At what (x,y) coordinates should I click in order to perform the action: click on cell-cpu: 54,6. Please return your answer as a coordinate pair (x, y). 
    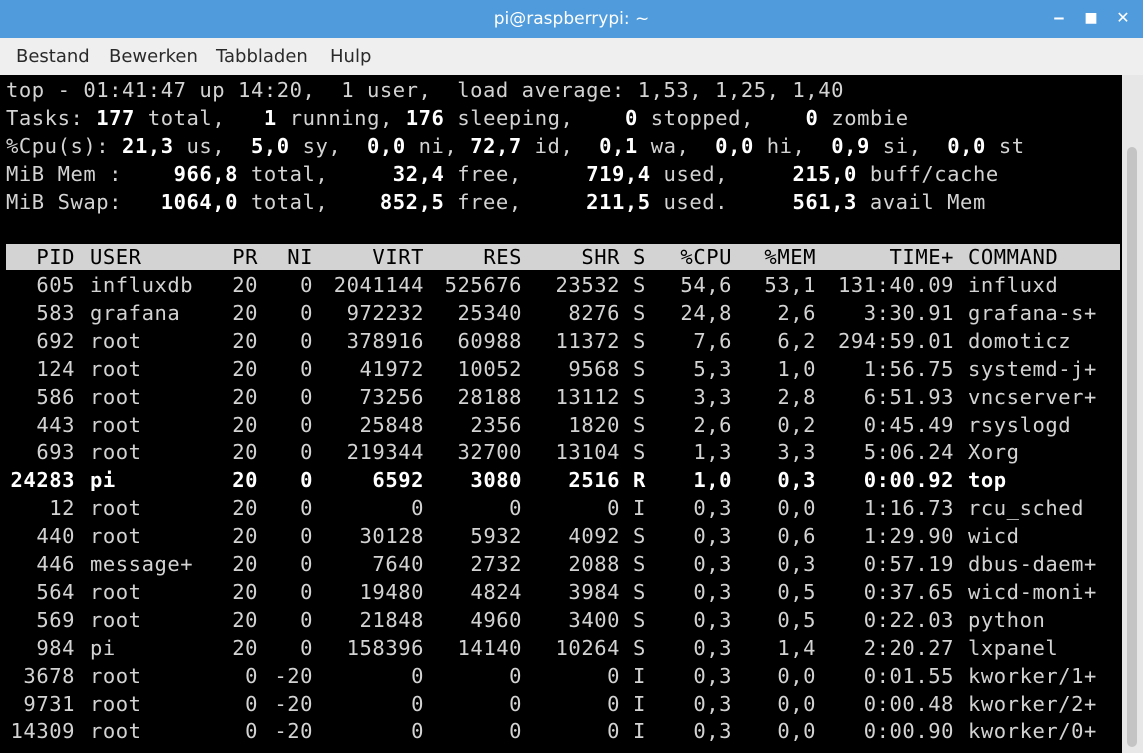
    Looking at the image, I should click on (706, 285).